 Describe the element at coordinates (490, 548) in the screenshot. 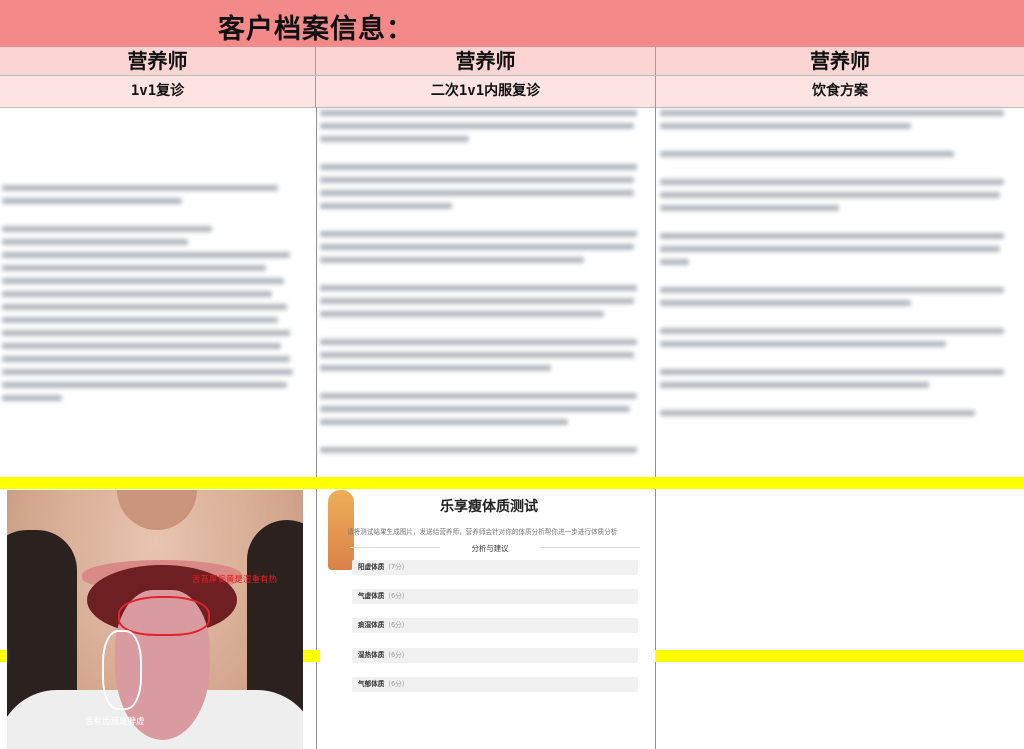

I see `report-section-title: 分析与建议` at that location.